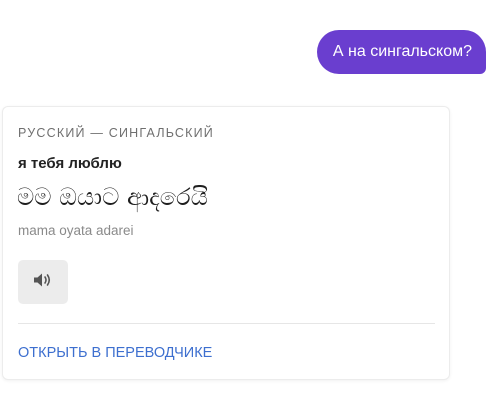  What do you see at coordinates (70, 163) in the screenshot?
I see `source-text: я тебя люблю` at bounding box center [70, 163].